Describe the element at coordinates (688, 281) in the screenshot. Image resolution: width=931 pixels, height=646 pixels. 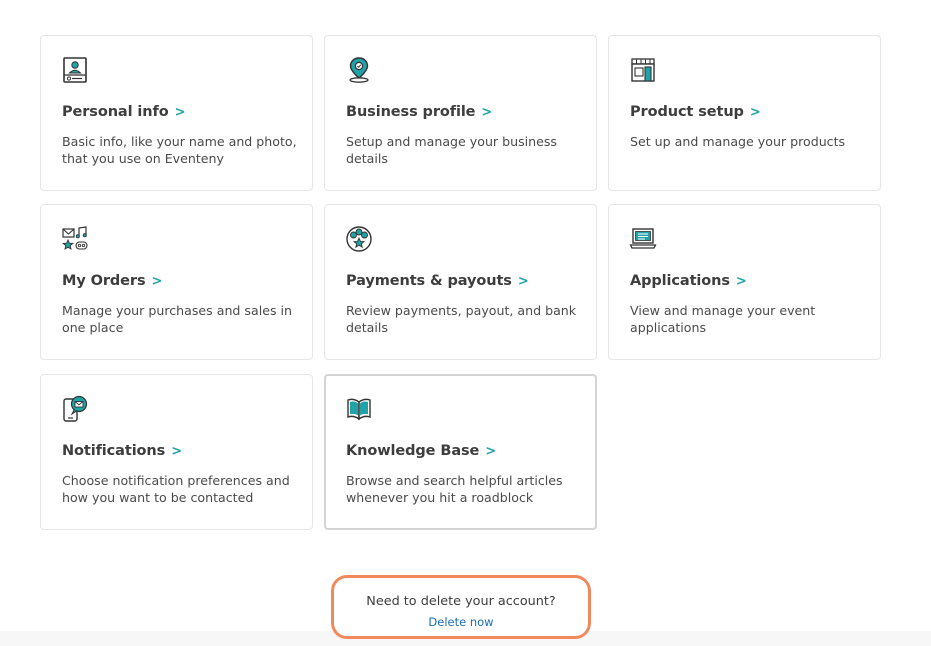
I see `card-title: Applications >` at that location.